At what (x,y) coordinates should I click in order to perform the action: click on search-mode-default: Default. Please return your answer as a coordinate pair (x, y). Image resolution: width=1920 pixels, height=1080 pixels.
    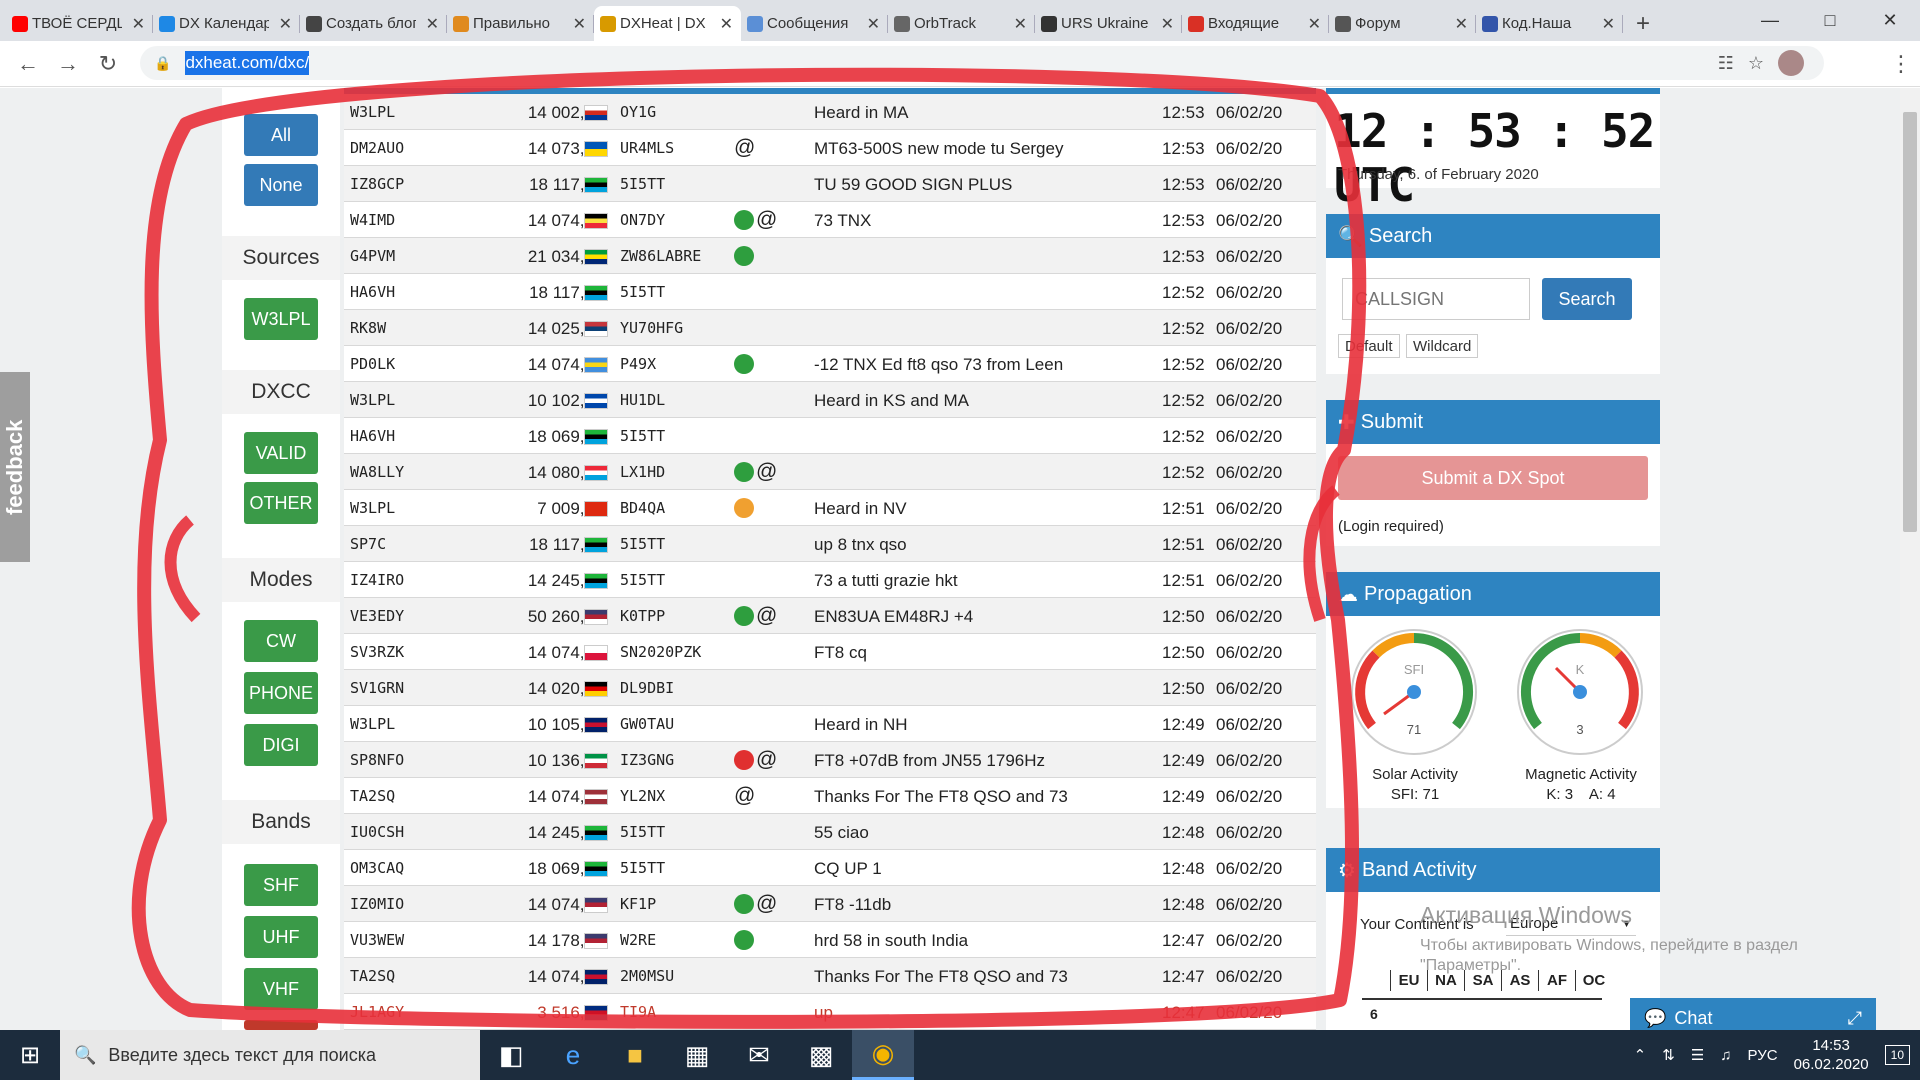
    Looking at the image, I should click on (1369, 346).